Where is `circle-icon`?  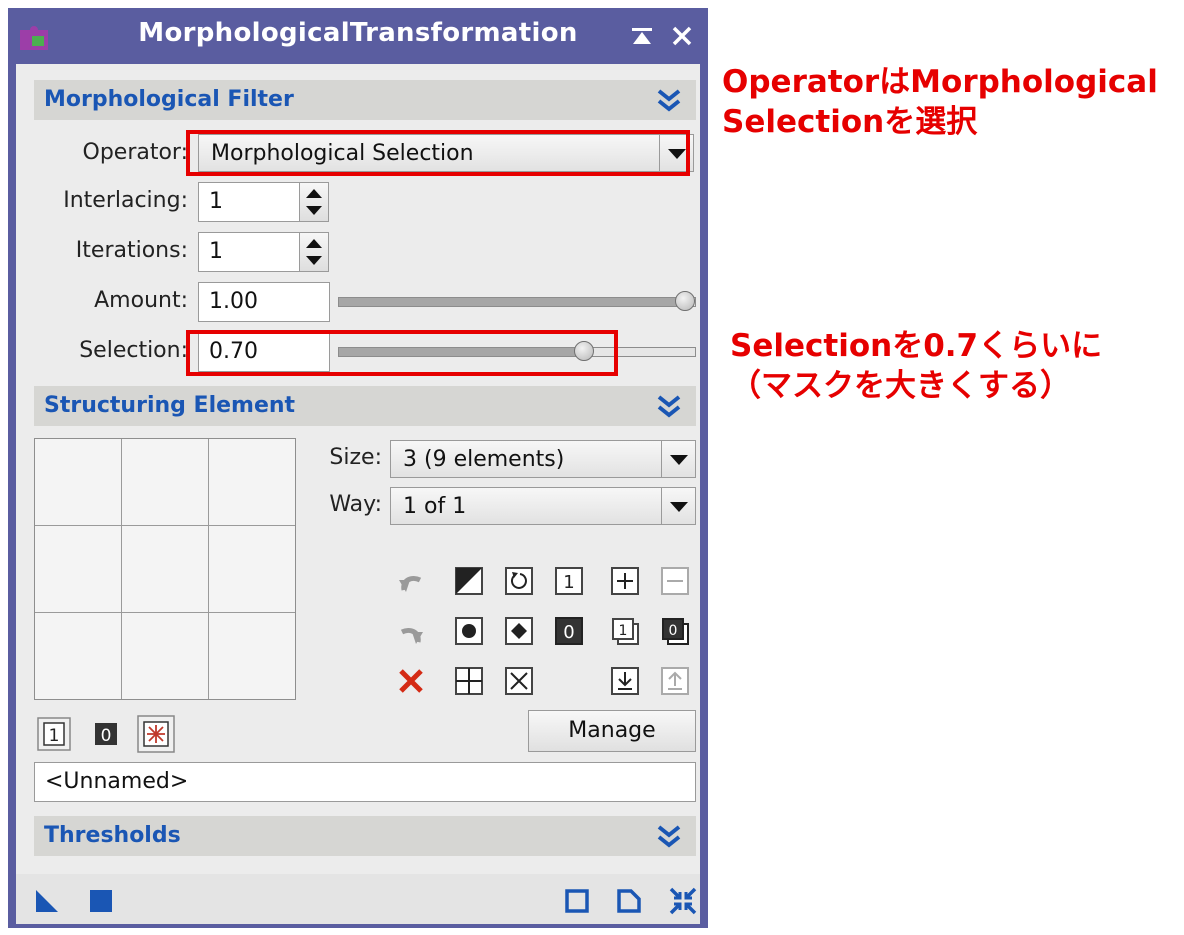 circle-icon is located at coordinates (469, 631).